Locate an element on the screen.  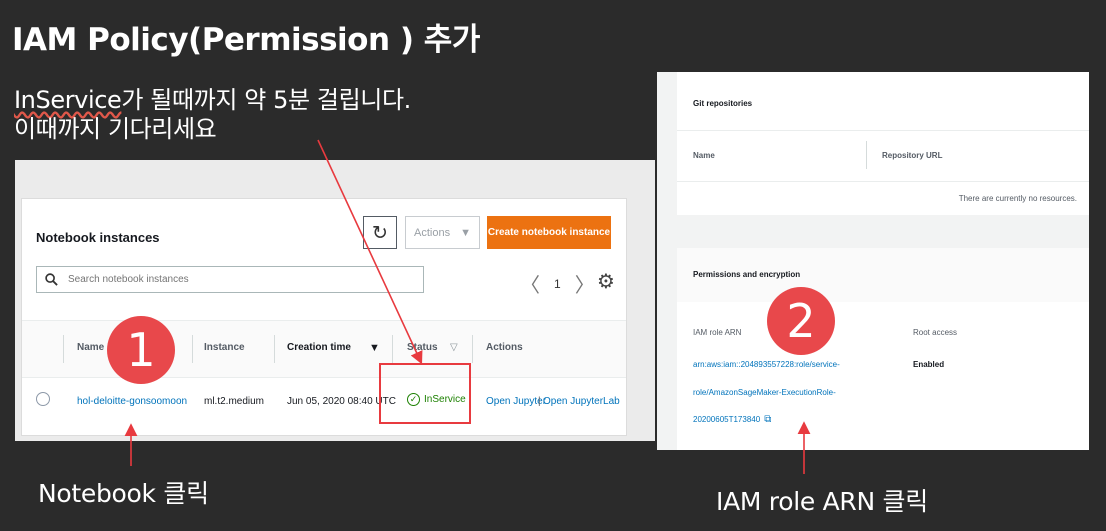
arrow-to-status is located at coordinates (370, 252).